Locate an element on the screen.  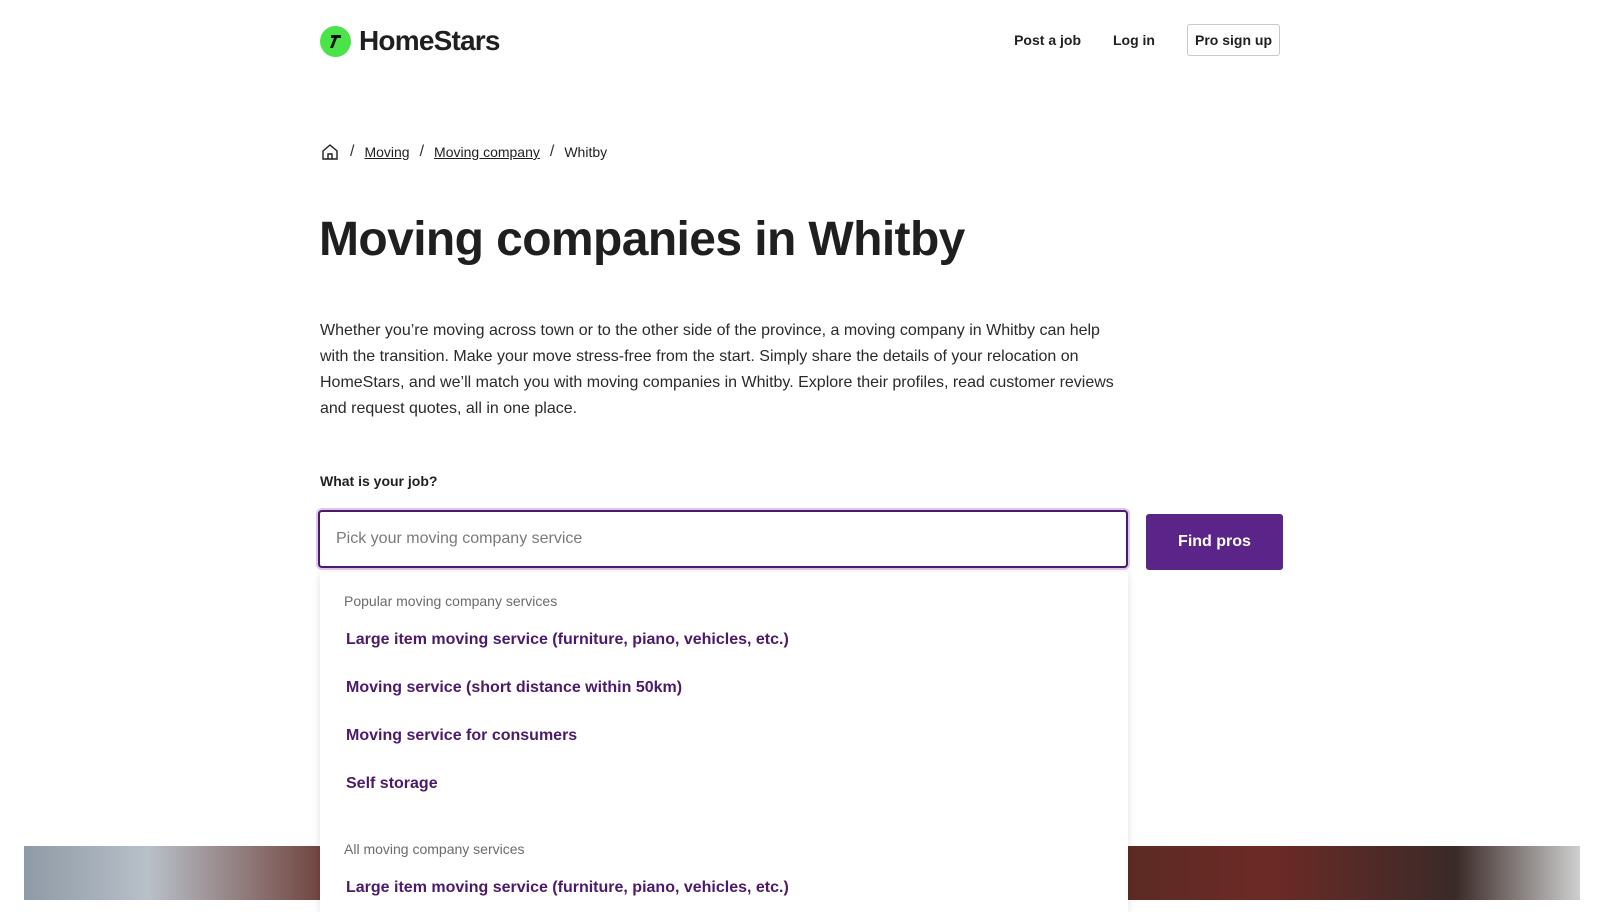
home-icon is located at coordinates (330, 152).